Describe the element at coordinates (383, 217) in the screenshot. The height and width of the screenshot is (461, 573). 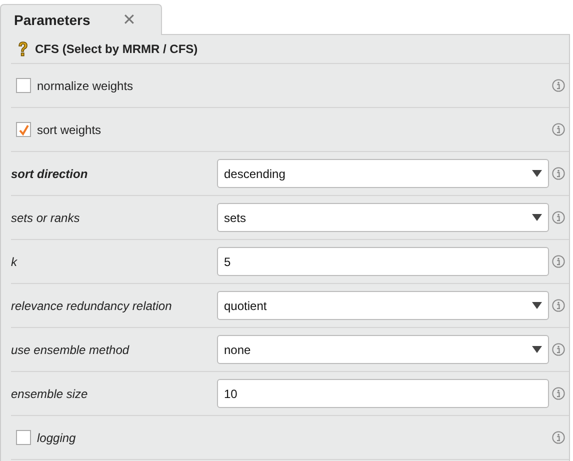
I see `dropdown: sets` at that location.